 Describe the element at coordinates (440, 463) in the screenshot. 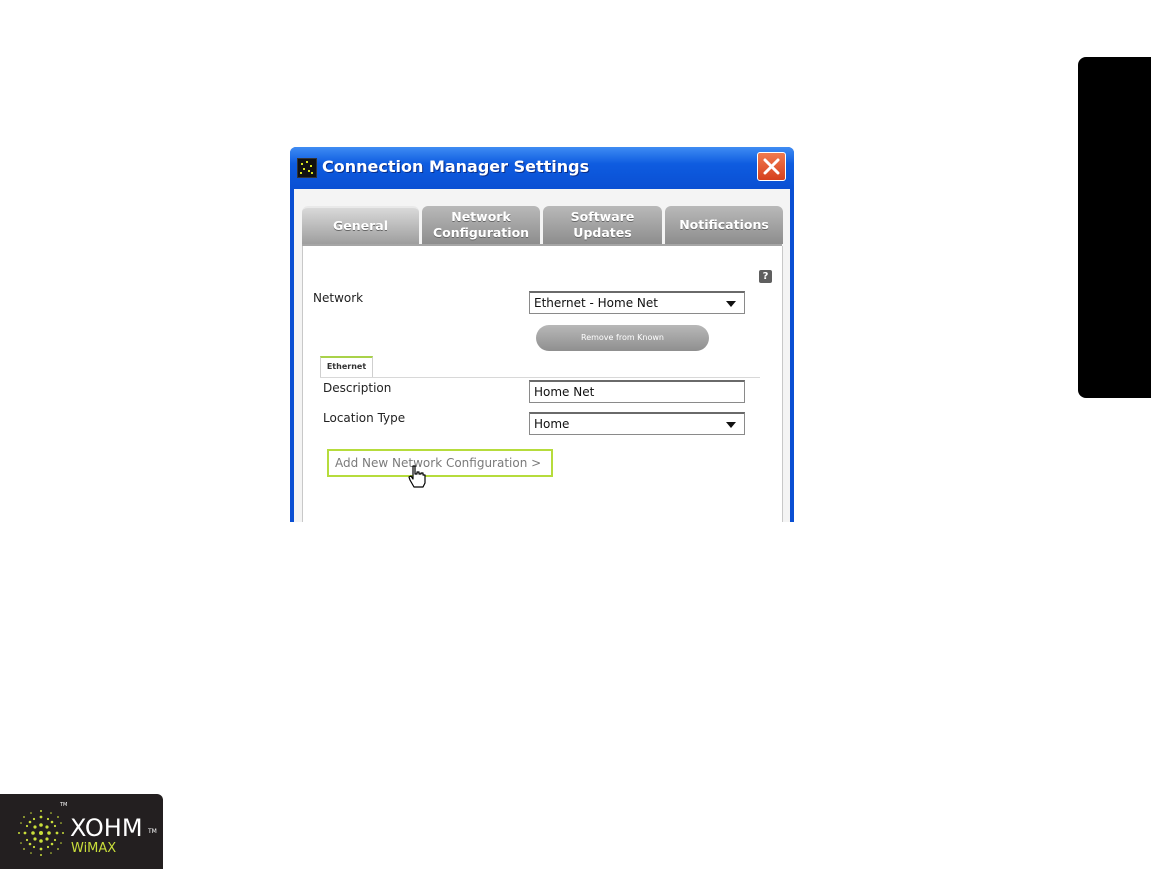

I see `add-new-network-configuration-link: Add New Network Configuration >` at that location.